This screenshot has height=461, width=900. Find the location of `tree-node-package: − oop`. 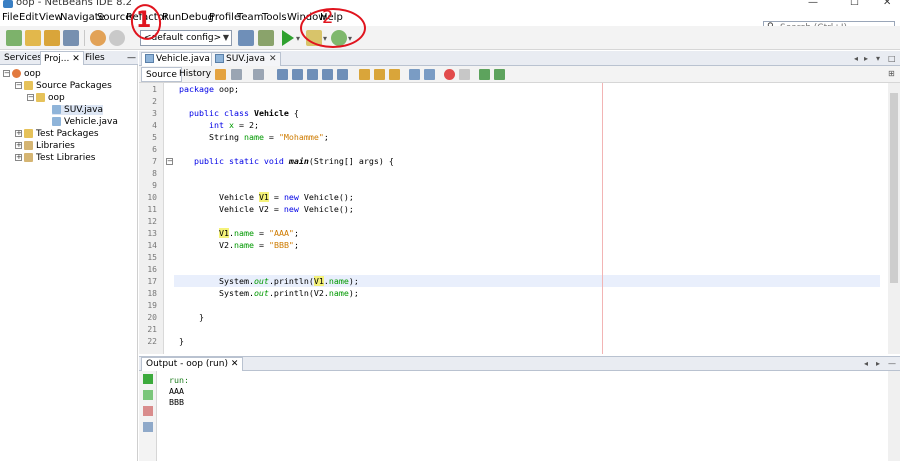

tree-node-package: − oop is located at coordinates (46, 98).